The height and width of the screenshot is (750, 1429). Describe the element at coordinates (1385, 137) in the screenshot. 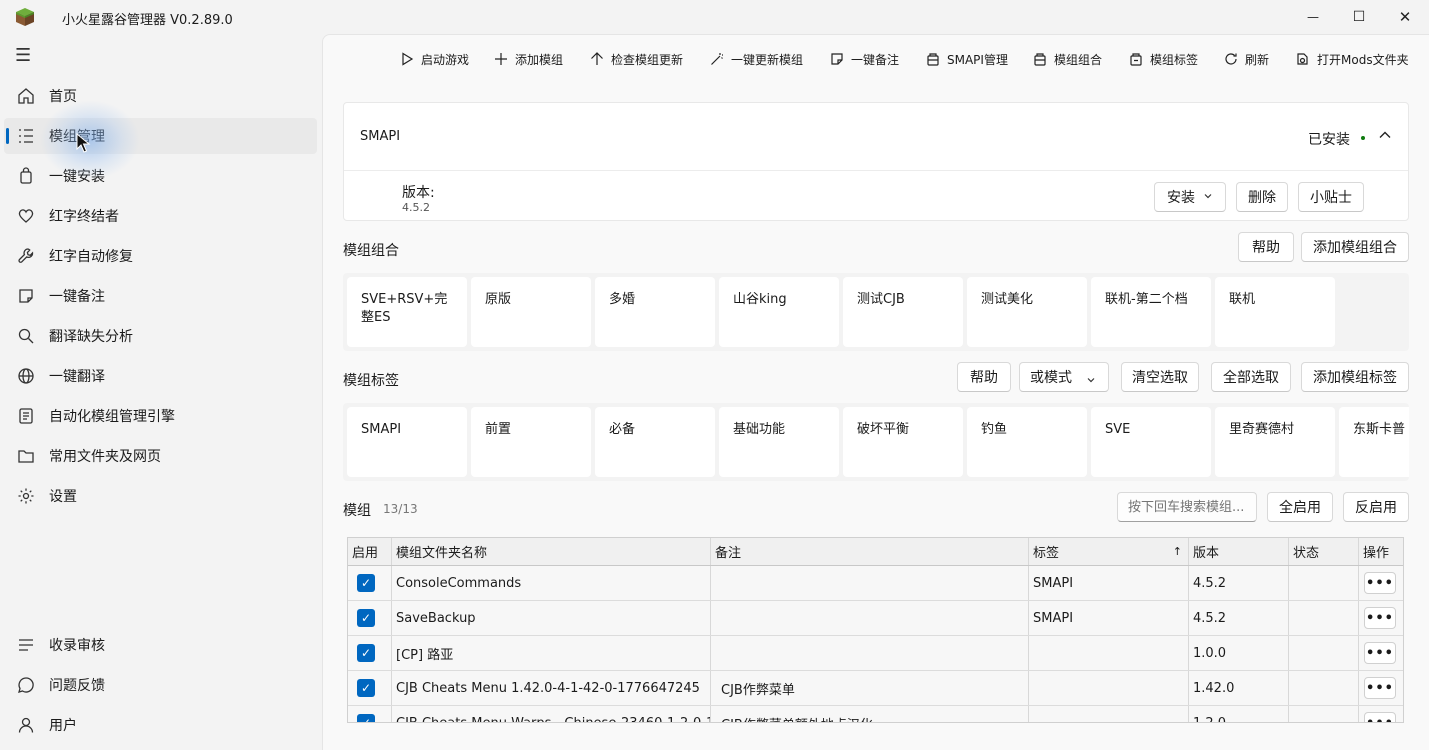

I see `chevron-up-icon` at that location.